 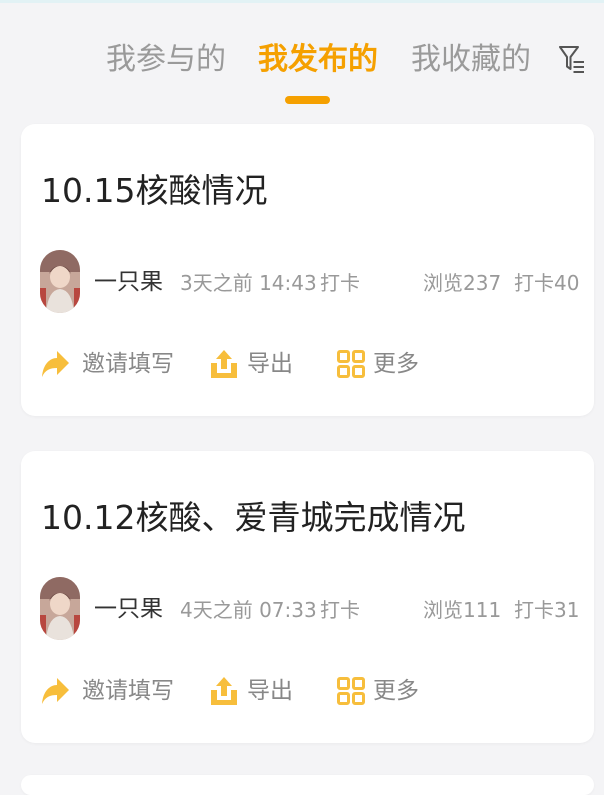 I want to click on checkin-count: 打卡31, so click(x=547, y=610).